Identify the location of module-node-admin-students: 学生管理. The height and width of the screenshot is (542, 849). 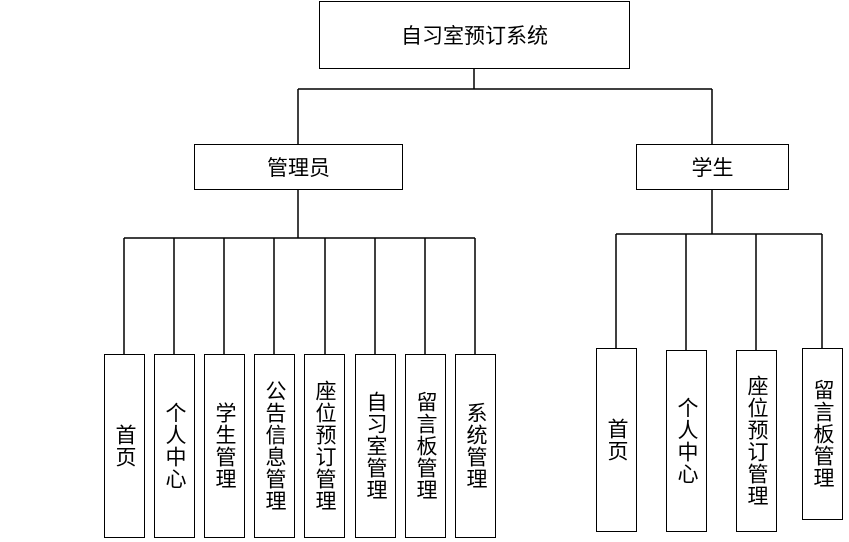
(224, 446).